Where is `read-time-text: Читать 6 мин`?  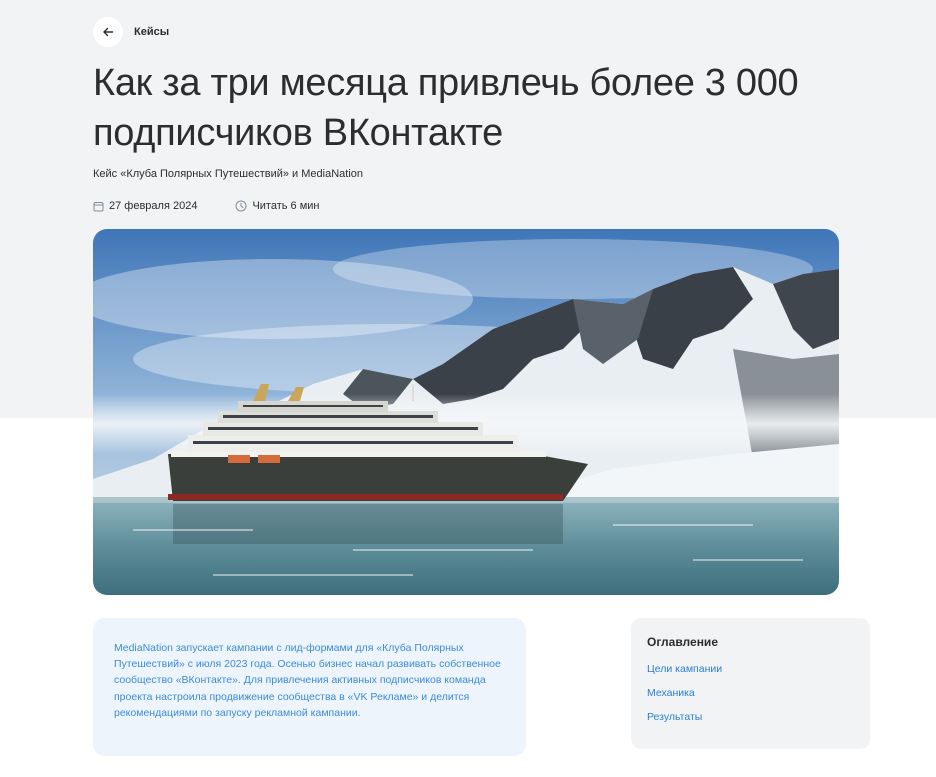 read-time-text: Читать 6 мин is located at coordinates (286, 206).